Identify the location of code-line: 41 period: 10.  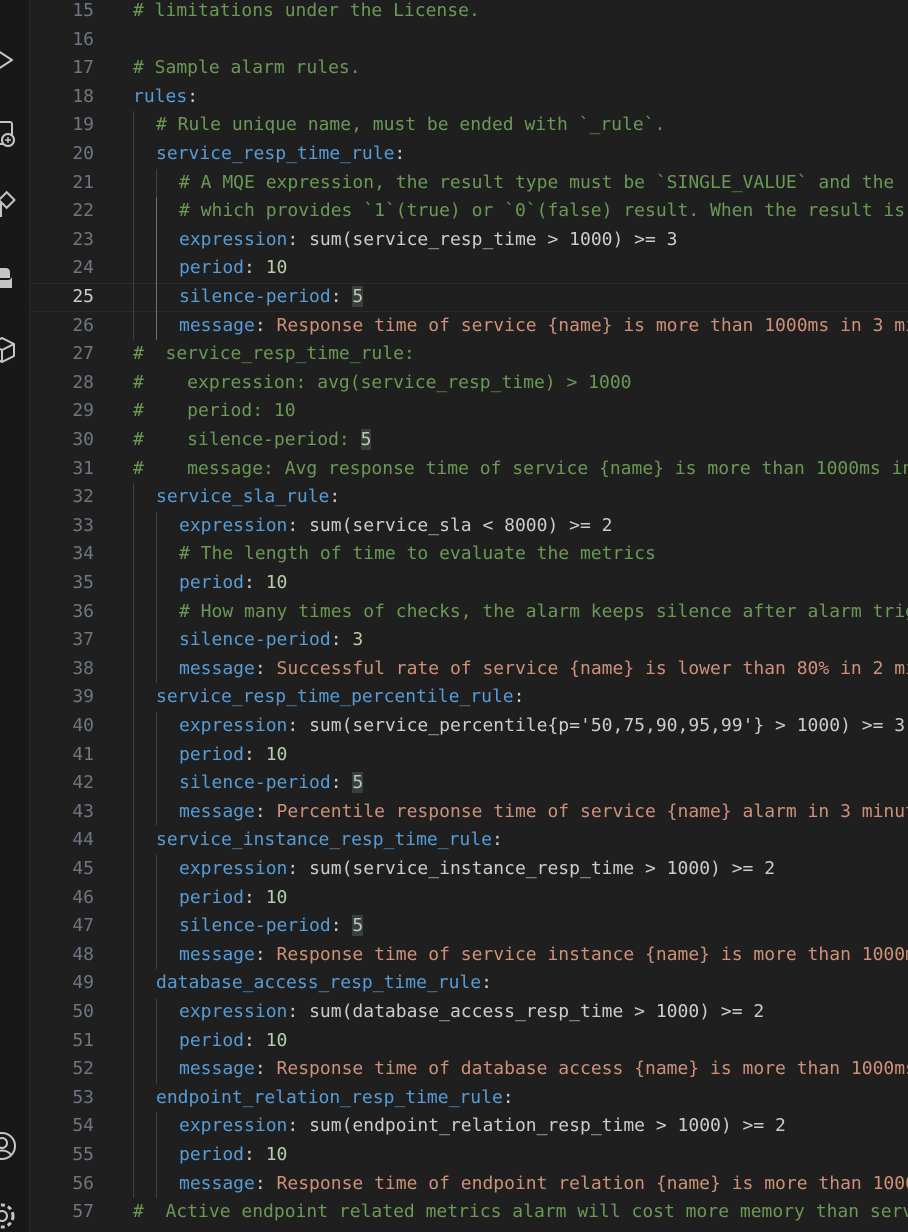
(469, 755).